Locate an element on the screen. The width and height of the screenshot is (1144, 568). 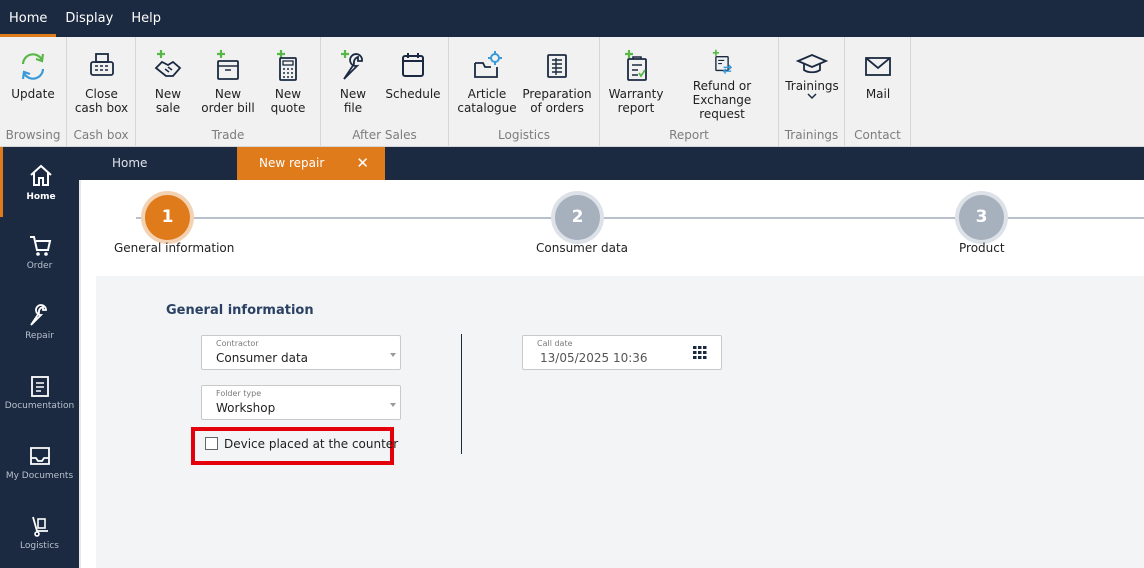
new-quote-button: New quote is located at coordinates (288, 85).